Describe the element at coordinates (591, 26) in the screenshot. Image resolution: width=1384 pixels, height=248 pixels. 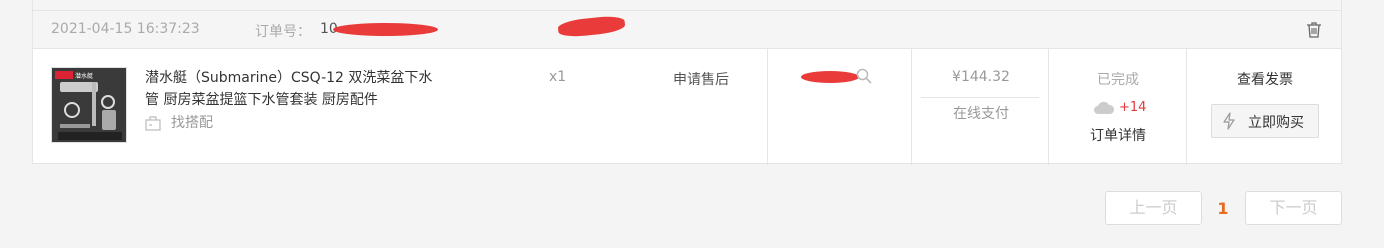
I see `redaction-shop-name` at that location.